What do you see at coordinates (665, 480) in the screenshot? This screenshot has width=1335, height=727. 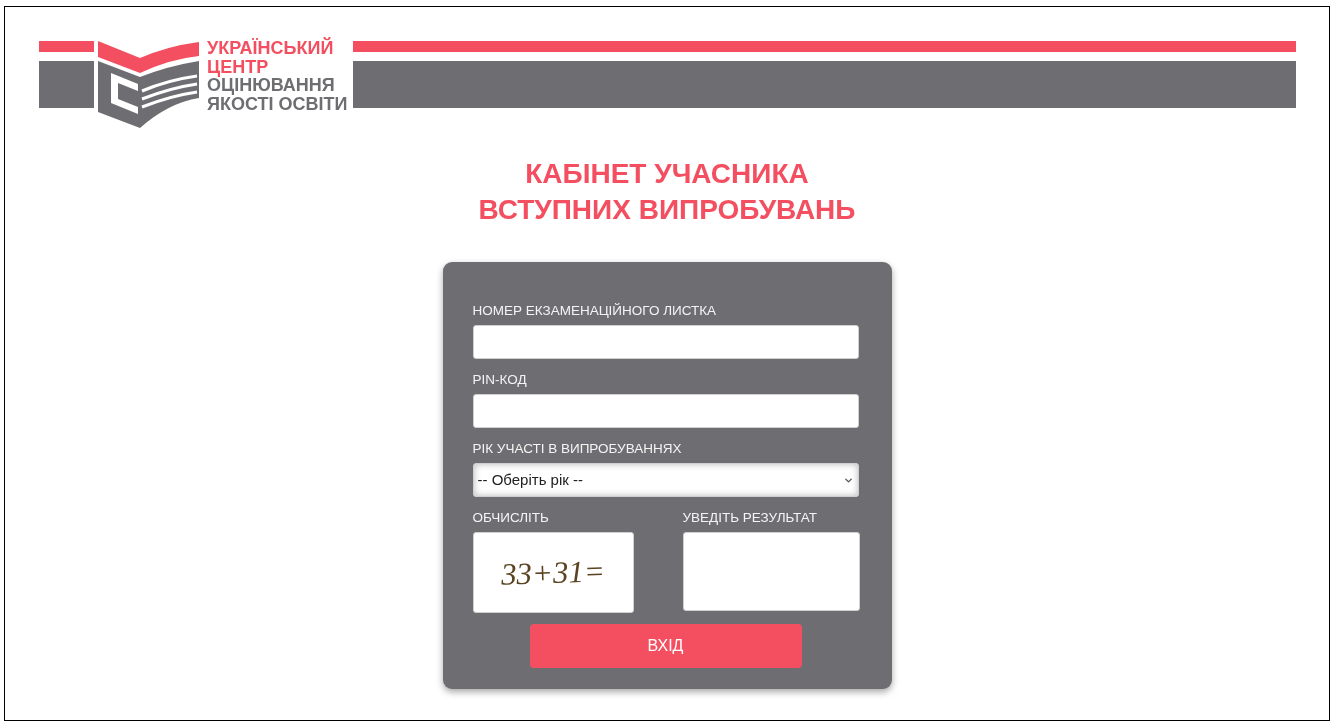 I see `year-select: -- Оберіть рік --` at bounding box center [665, 480].